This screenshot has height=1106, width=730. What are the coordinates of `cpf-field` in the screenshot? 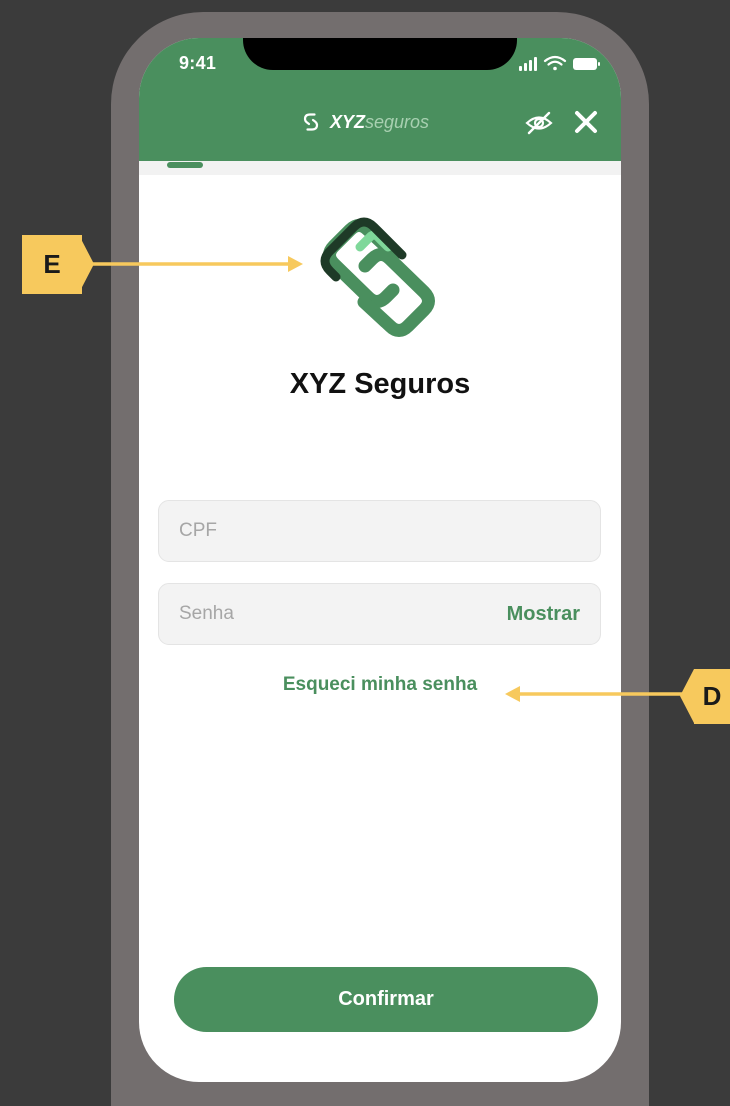 It's located at (379, 531).